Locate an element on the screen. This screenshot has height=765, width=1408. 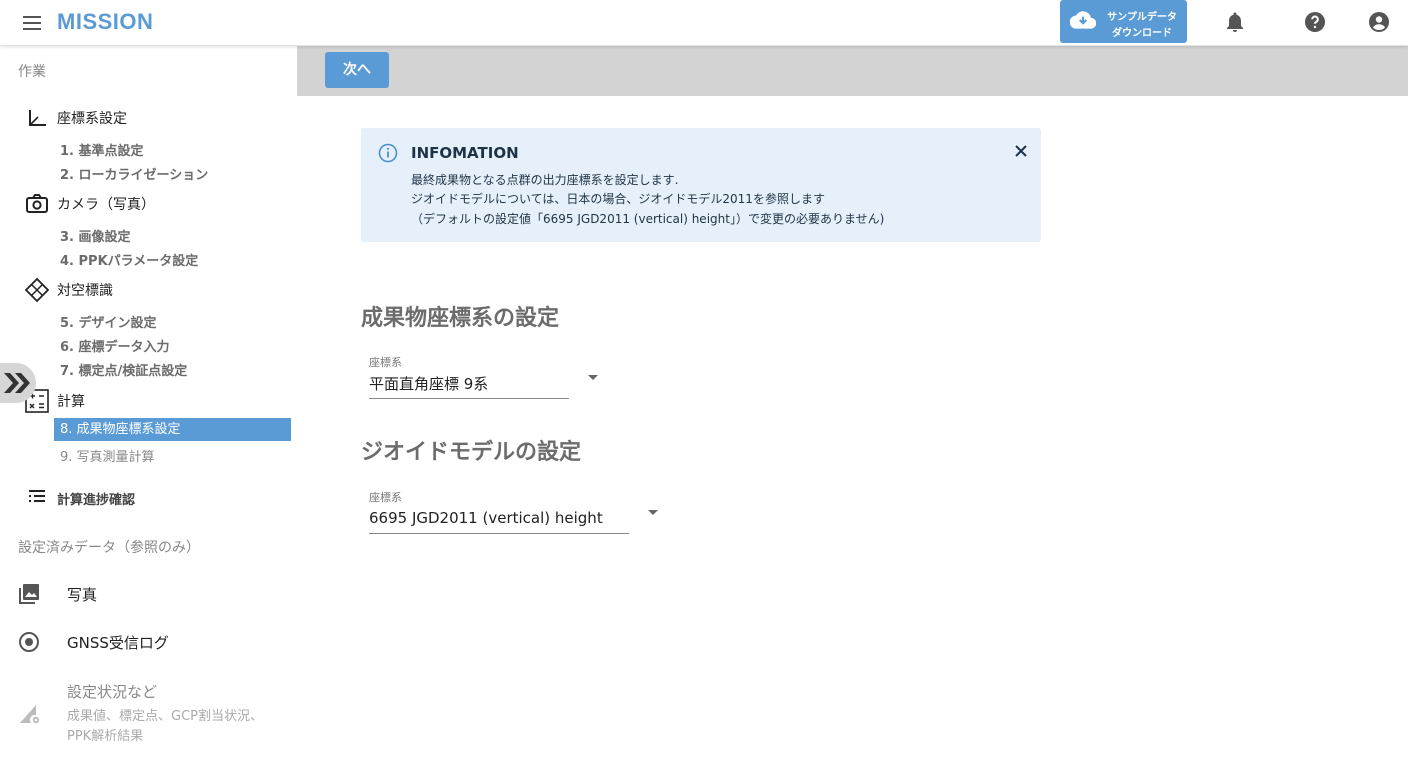
signal-settings-icon is located at coordinates (30, 714).